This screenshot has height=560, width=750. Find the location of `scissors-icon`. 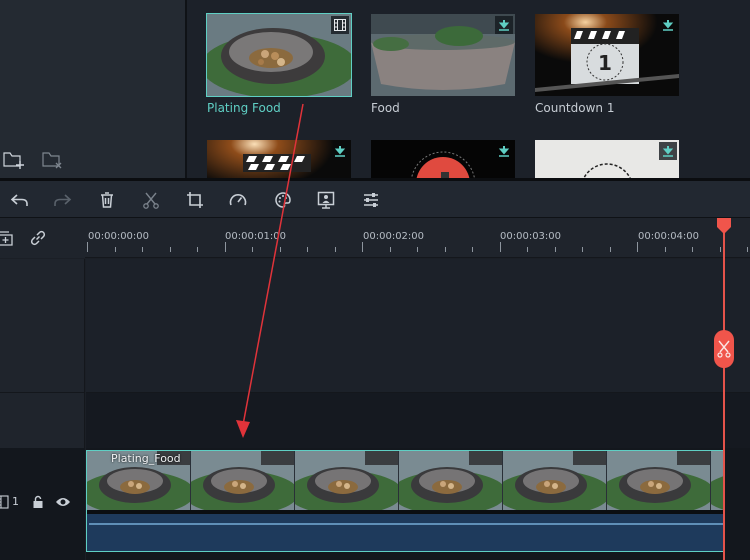

scissors-icon is located at coordinates (151, 200).